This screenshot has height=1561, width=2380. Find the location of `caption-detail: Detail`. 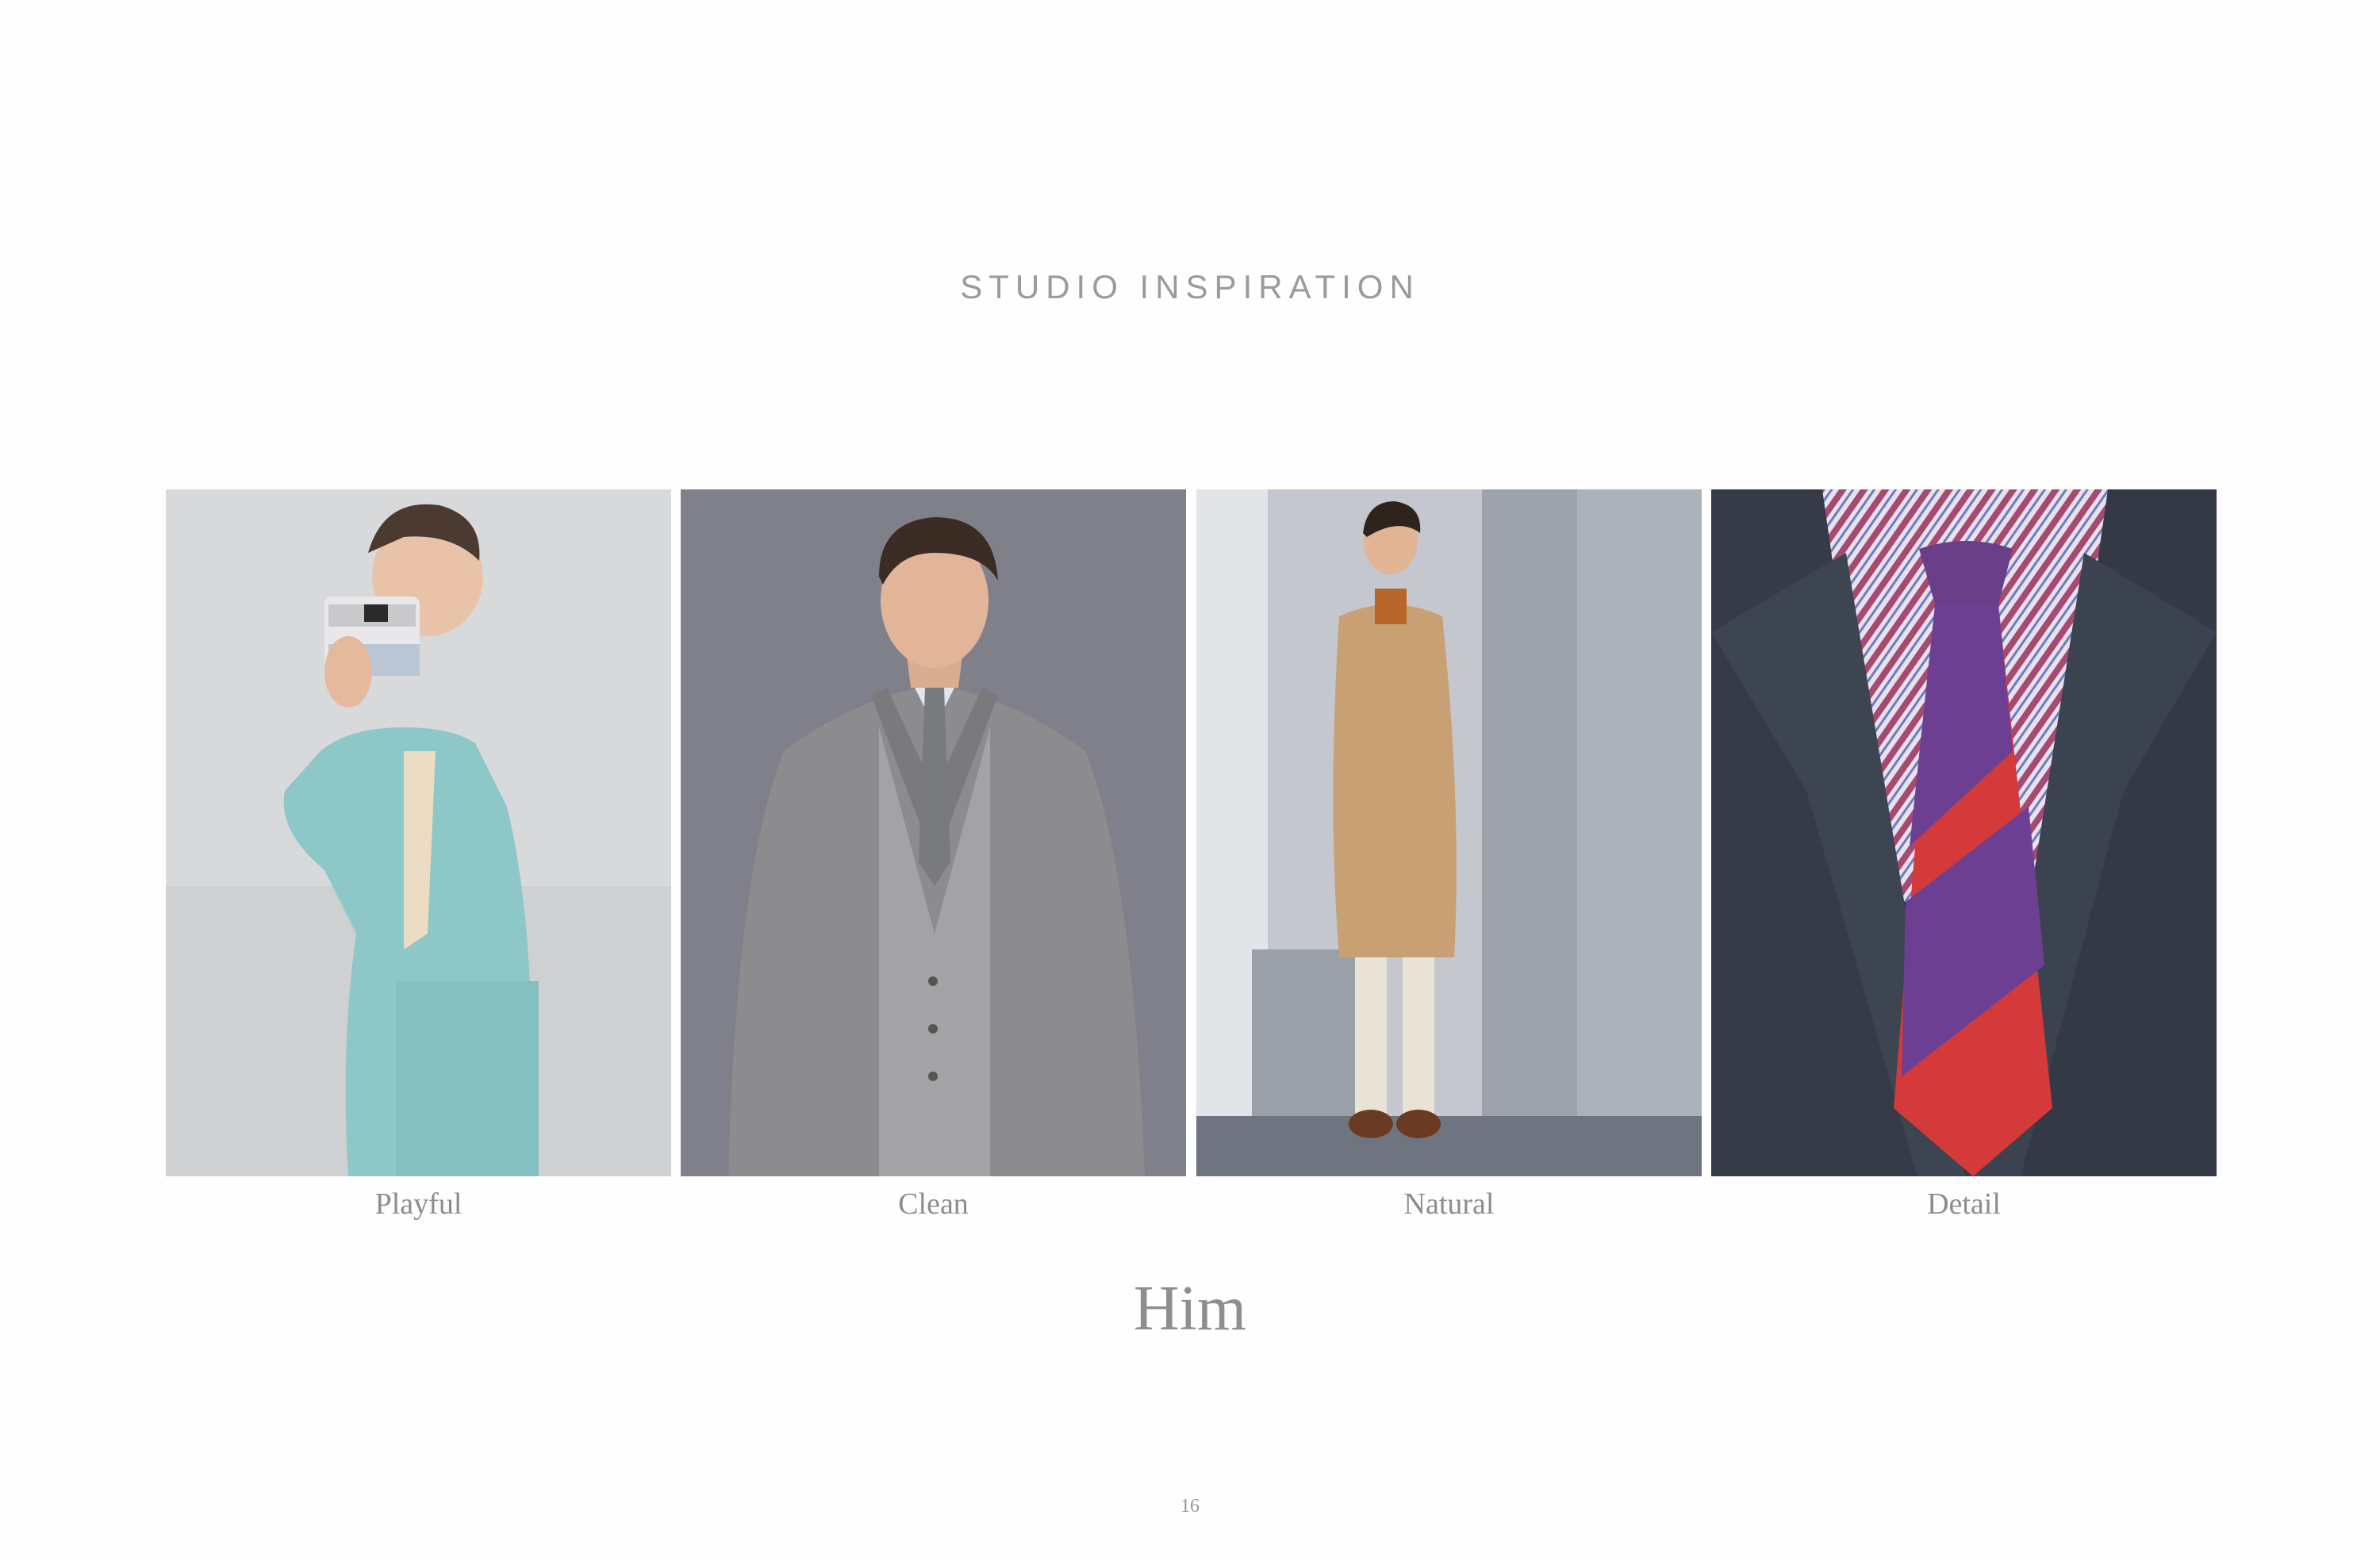

caption-detail: Detail is located at coordinates (1964, 1204).